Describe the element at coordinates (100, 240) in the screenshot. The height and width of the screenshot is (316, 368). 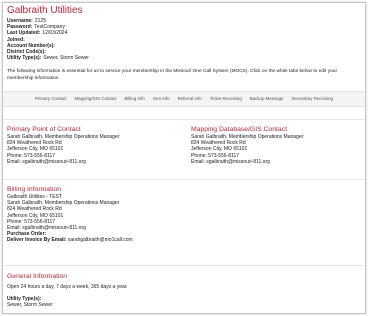
I see `invoice-email-value: sarahgalbraith@mo1call.com` at that location.